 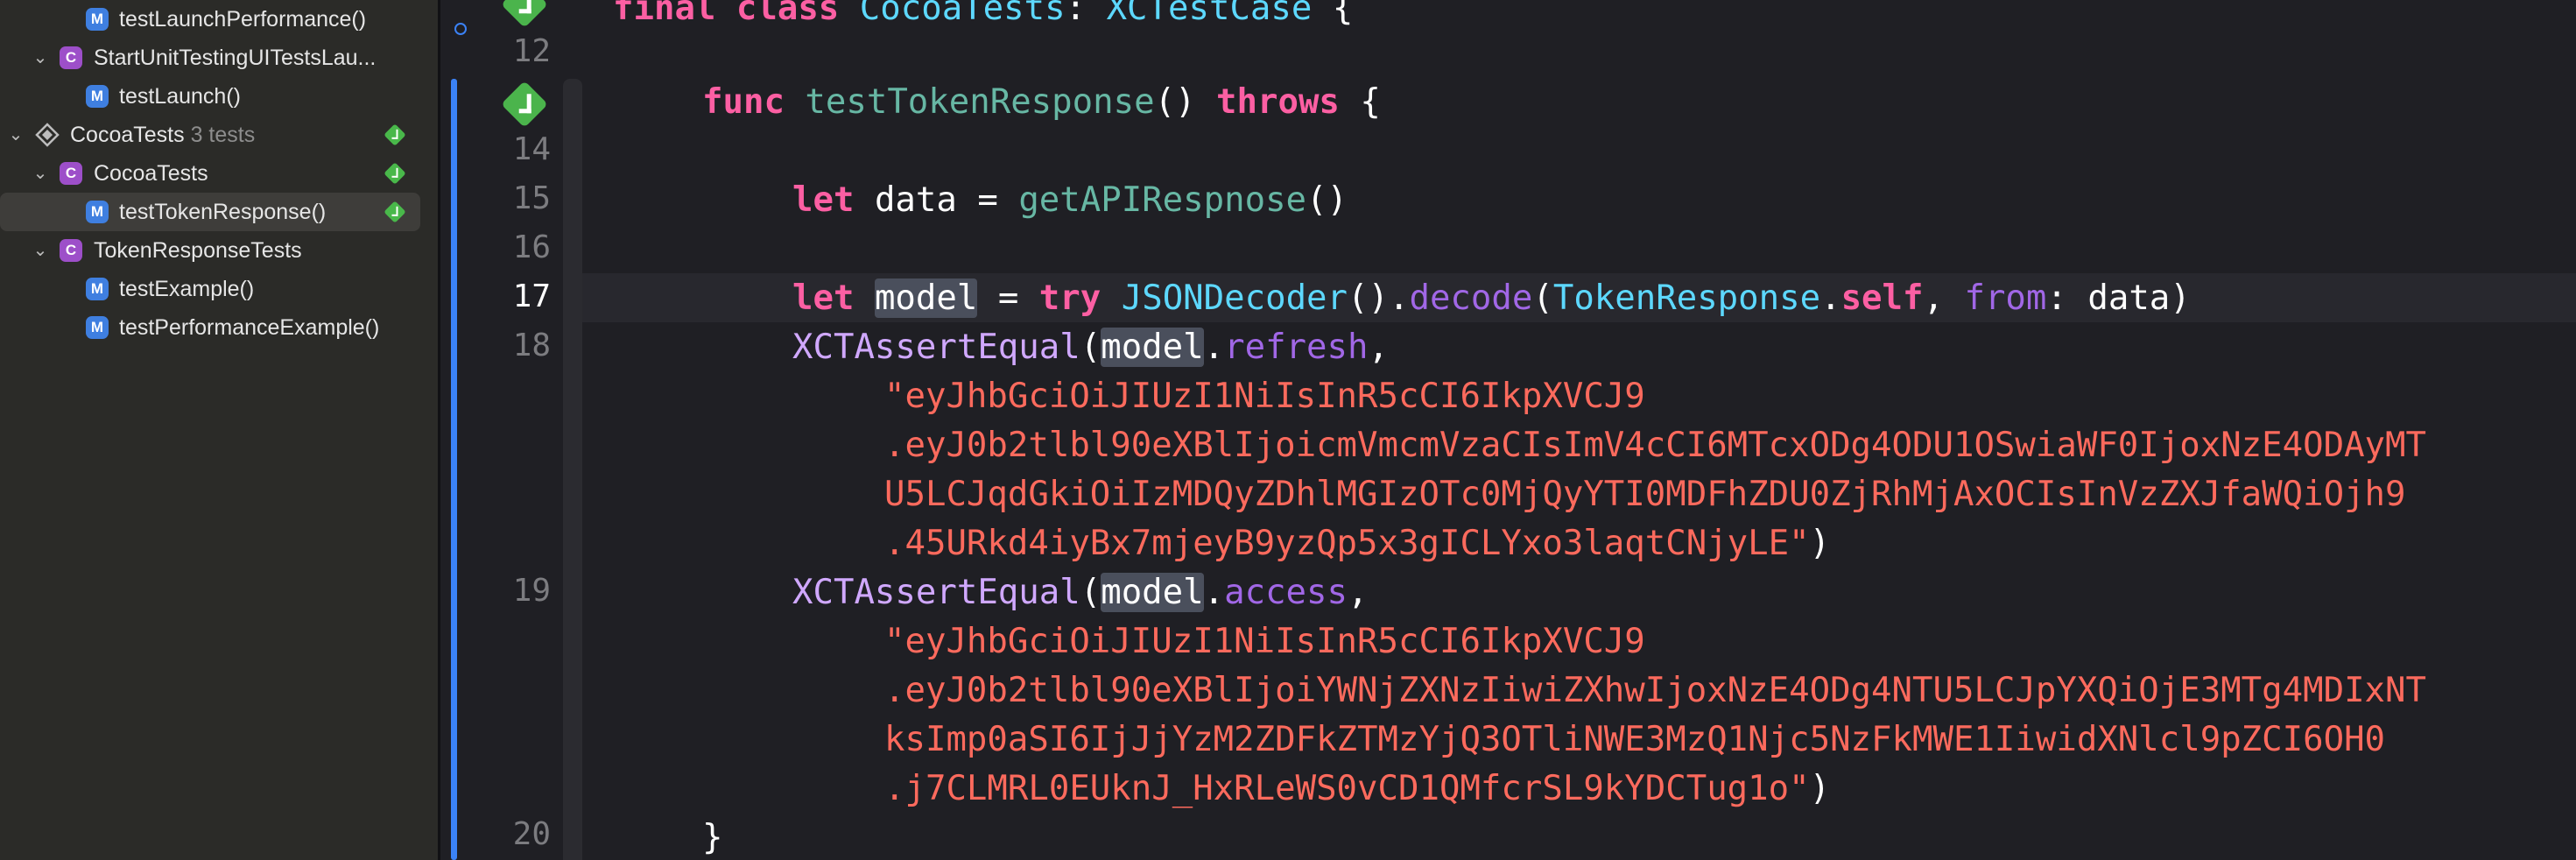 What do you see at coordinates (219, 173) in the screenshot?
I see `nav-row-cocoatests-class: ⌄ C CocoaTests` at bounding box center [219, 173].